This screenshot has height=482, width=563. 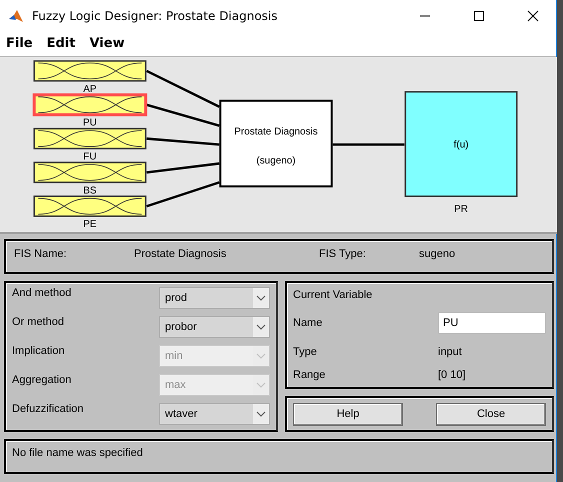 What do you see at coordinates (214, 298) in the screenshot?
I see `method-dropdown: prod` at bounding box center [214, 298].